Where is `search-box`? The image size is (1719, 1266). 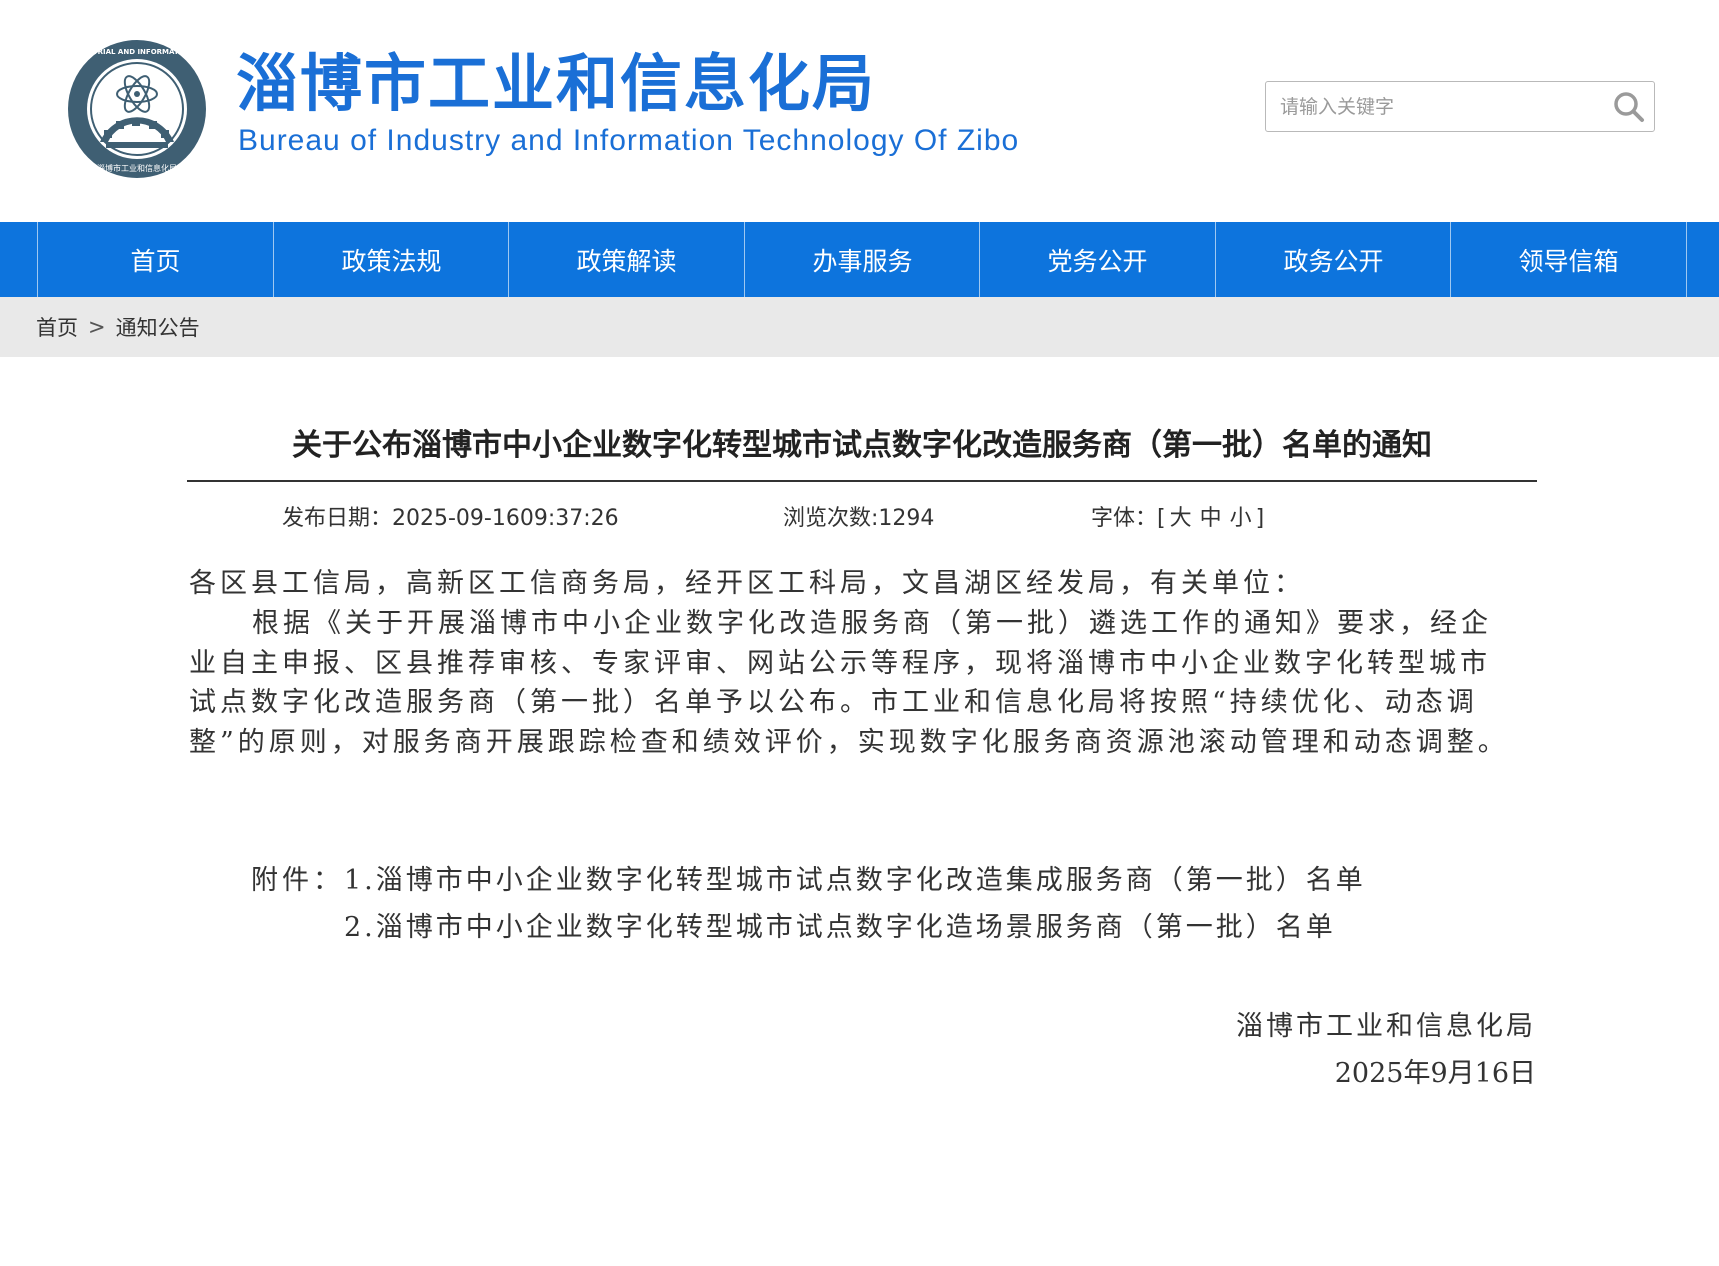
search-box is located at coordinates (1460, 106).